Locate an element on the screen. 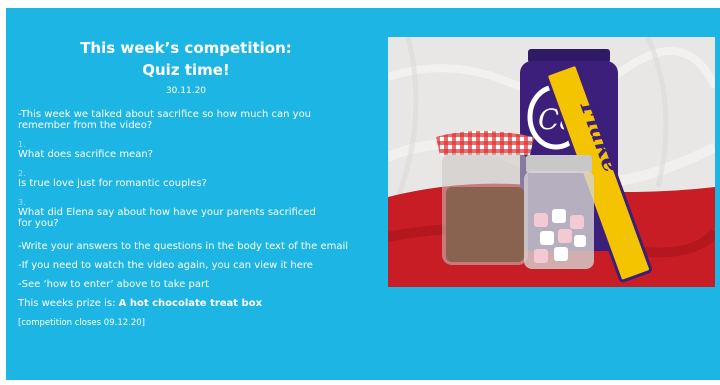 Image resolution: width=720 pixels, height=385 pixels. question-number: 2. is located at coordinates (22, 173).